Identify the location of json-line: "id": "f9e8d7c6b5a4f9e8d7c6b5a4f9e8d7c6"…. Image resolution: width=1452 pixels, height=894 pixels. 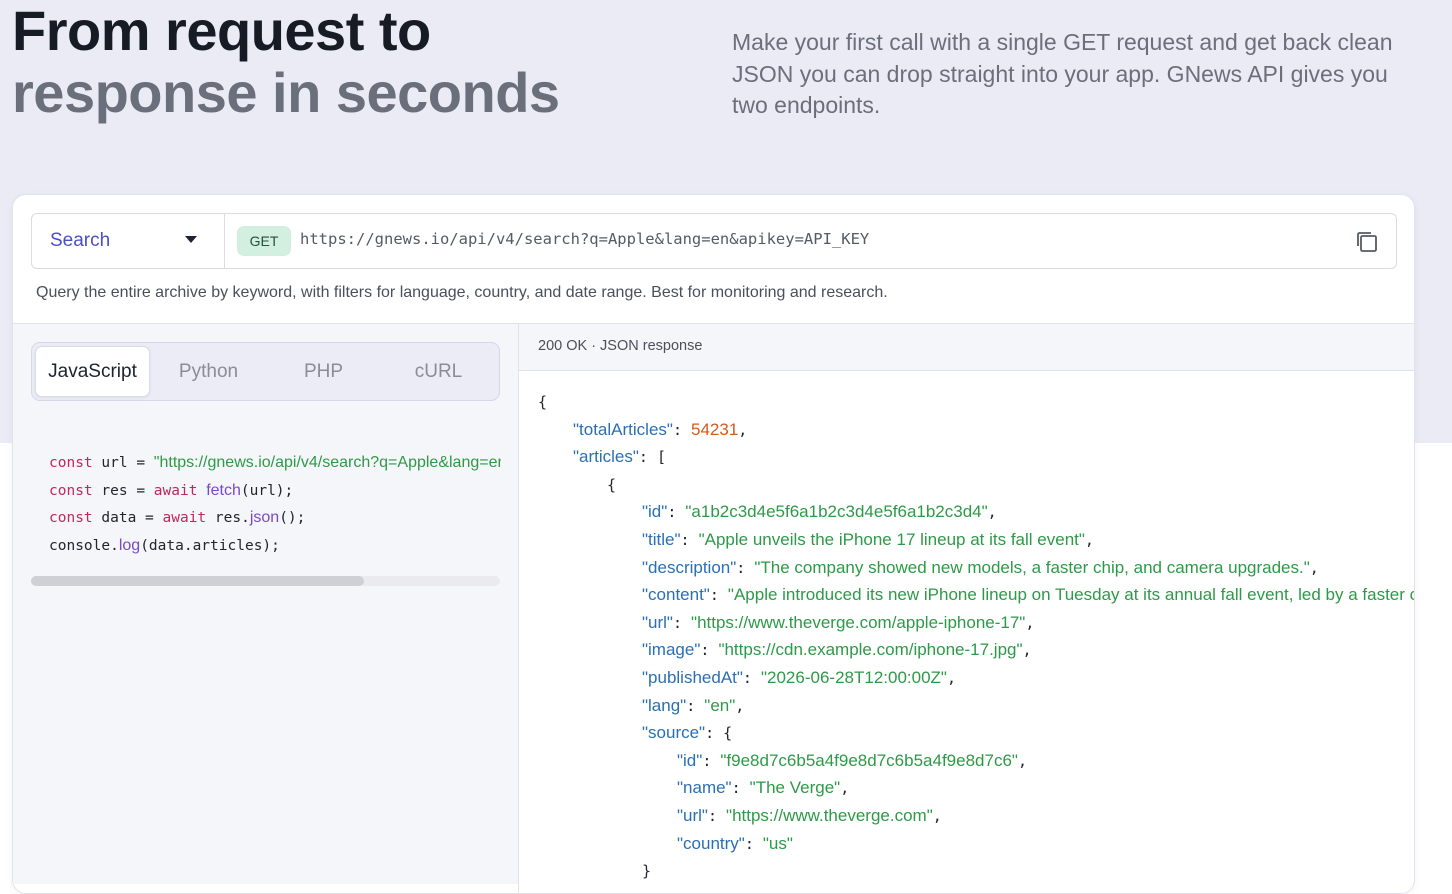
(852, 760).